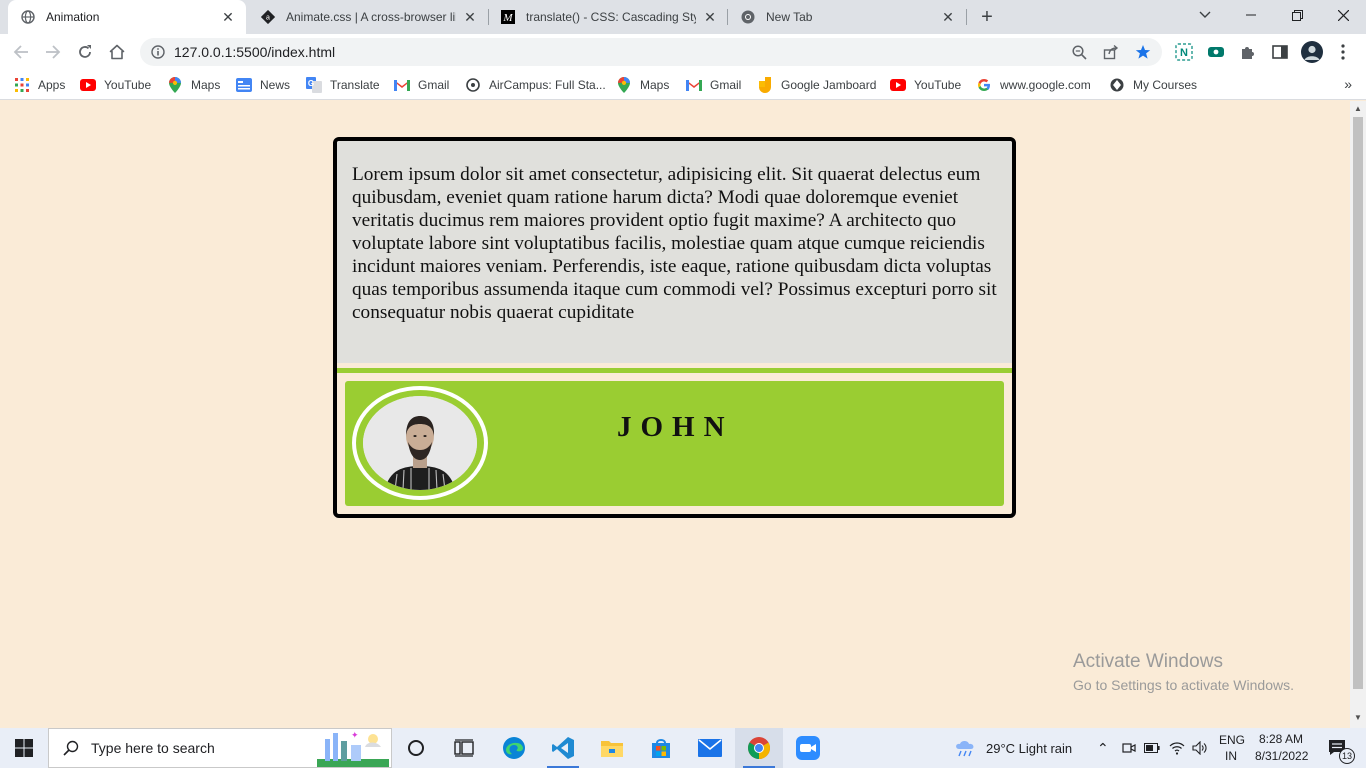 This screenshot has height=768, width=1366. I want to click on bookmark-maps: Maps, so click(193, 85).